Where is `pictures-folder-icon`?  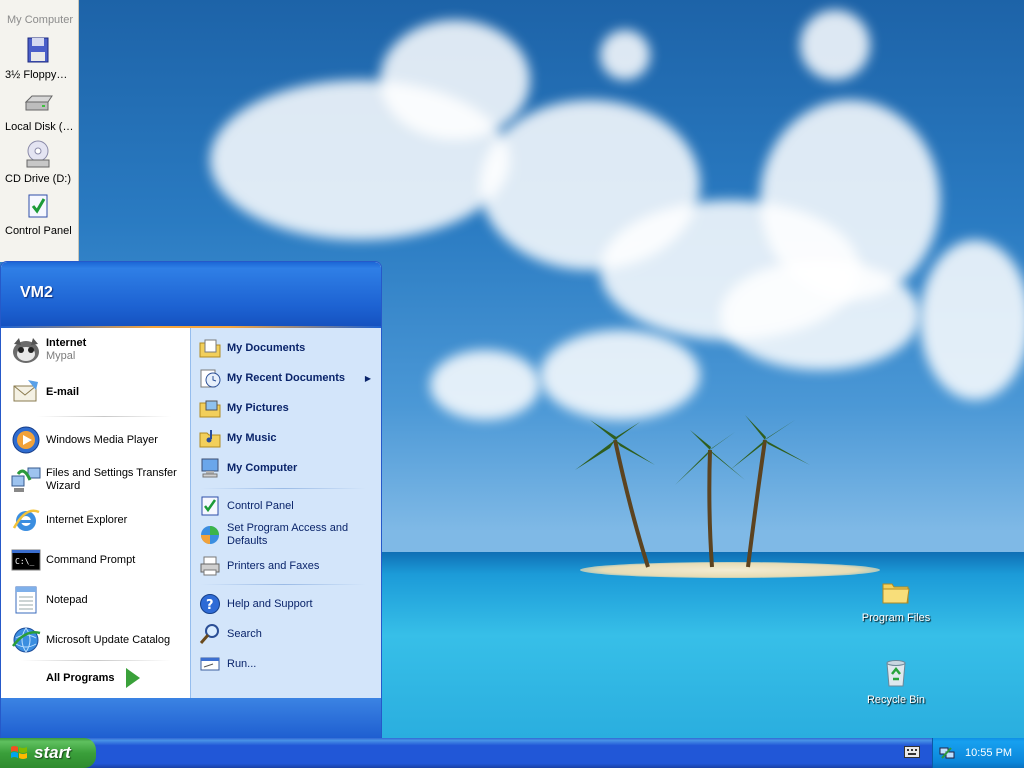
pictures-folder-icon is located at coordinates (210, 409).